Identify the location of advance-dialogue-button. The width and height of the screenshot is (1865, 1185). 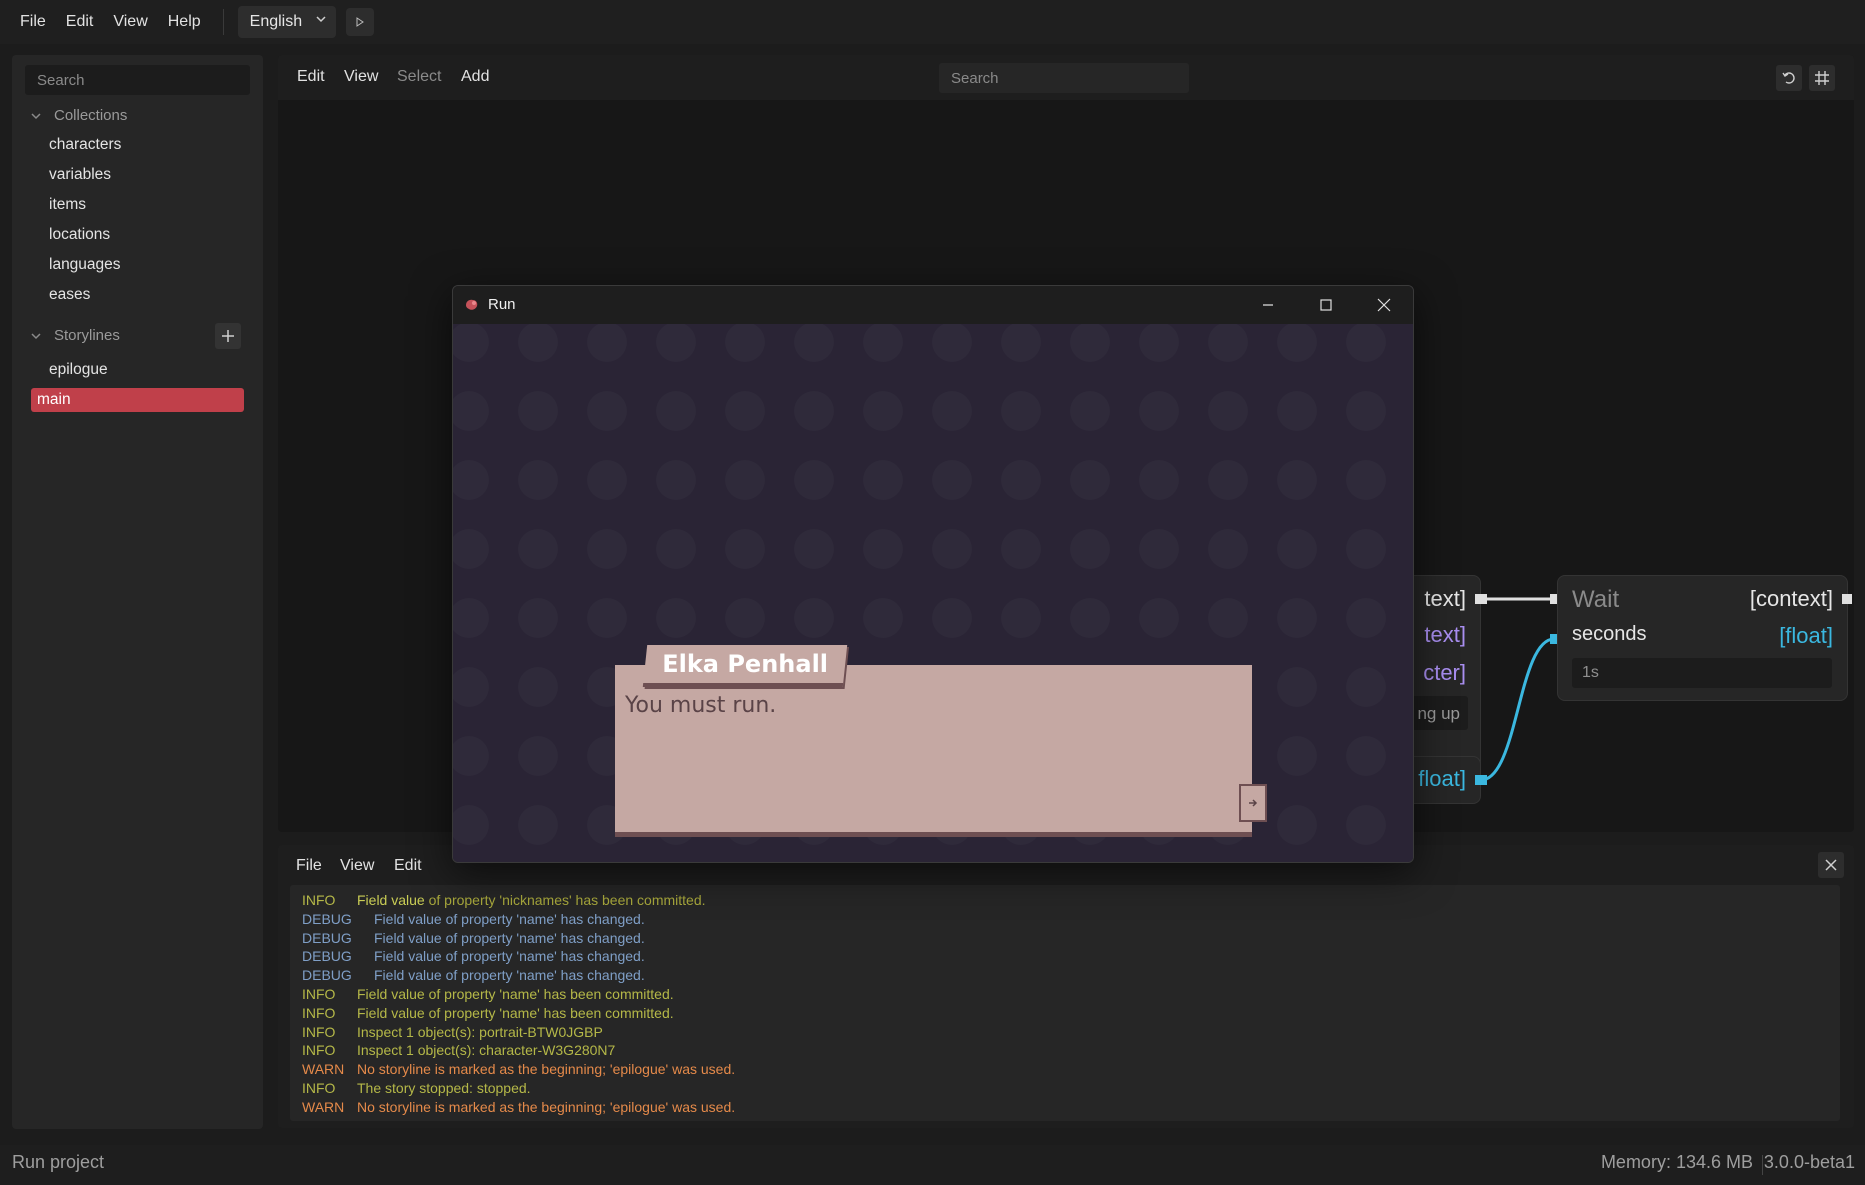
(1253, 803).